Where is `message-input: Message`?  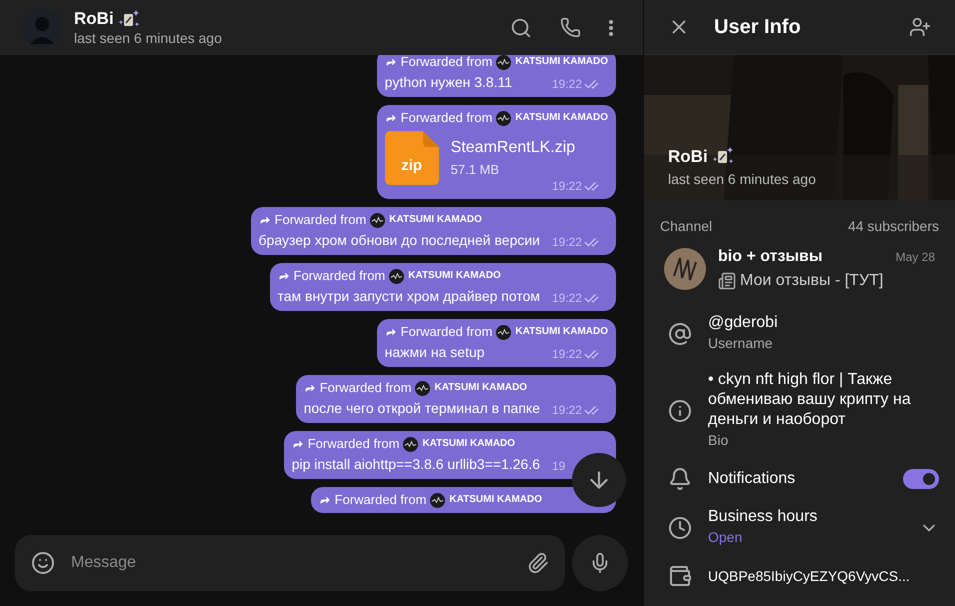 message-input: Message is located at coordinates (290, 563).